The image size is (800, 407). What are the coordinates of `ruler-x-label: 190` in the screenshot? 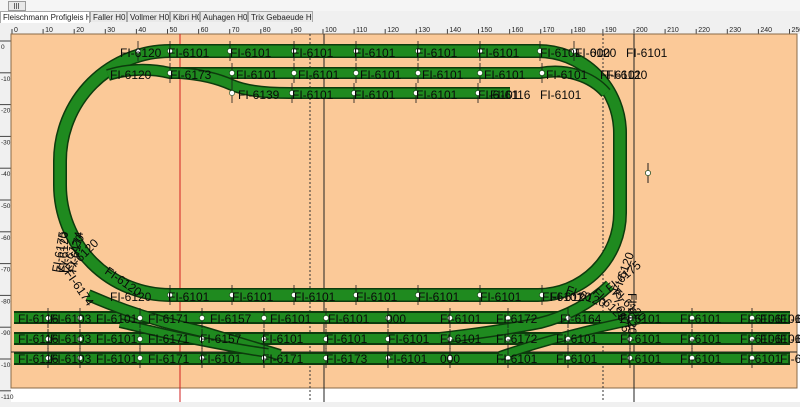 It's located at (611, 30).